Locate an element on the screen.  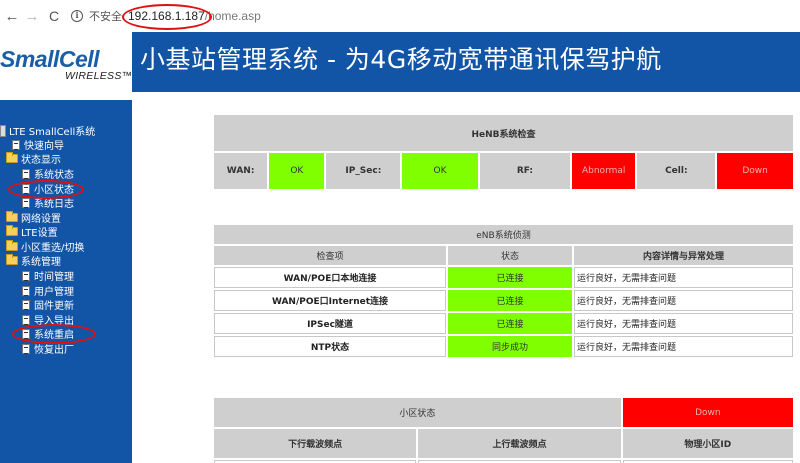
table-row: WAN/POE口Internet连接 已连接 运行良好，无需排查问题 is located at coordinates (503, 300).